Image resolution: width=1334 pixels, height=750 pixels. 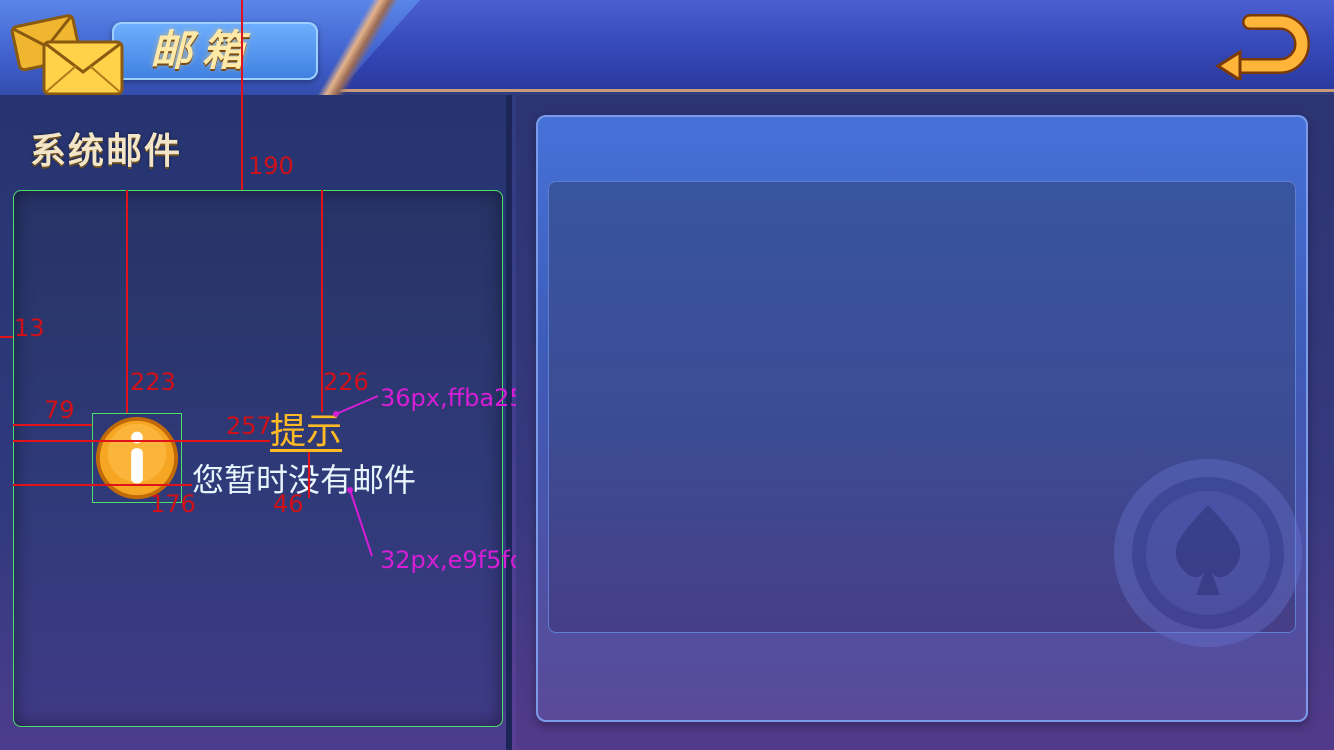 What do you see at coordinates (1208, 553) in the screenshot?
I see `poker-chip-decor-icon` at bounding box center [1208, 553].